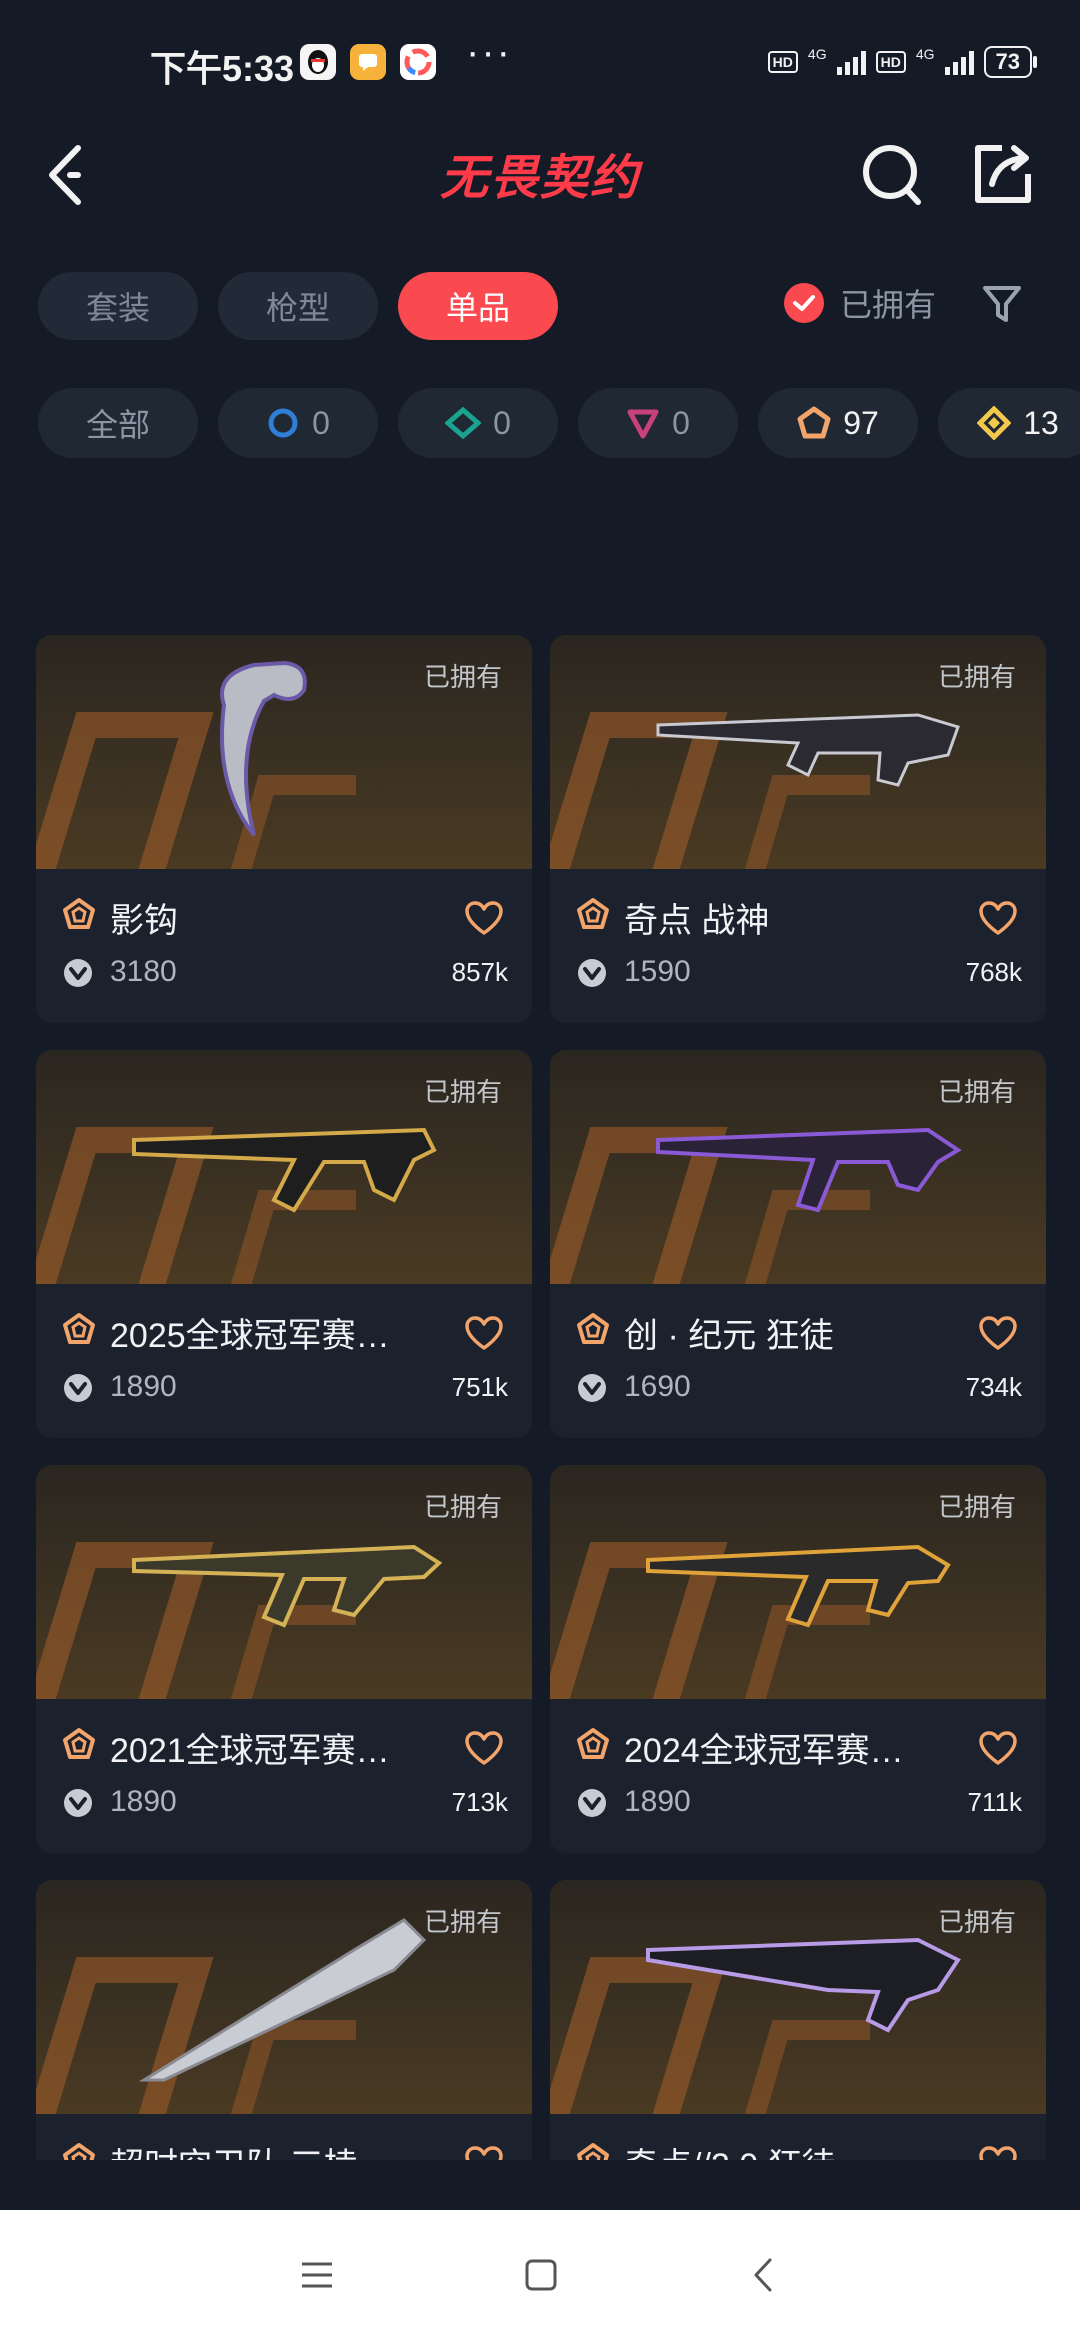  What do you see at coordinates (697, 921) in the screenshot?
I see `item-name: 奇点 战神` at bounding box center [697, 921].